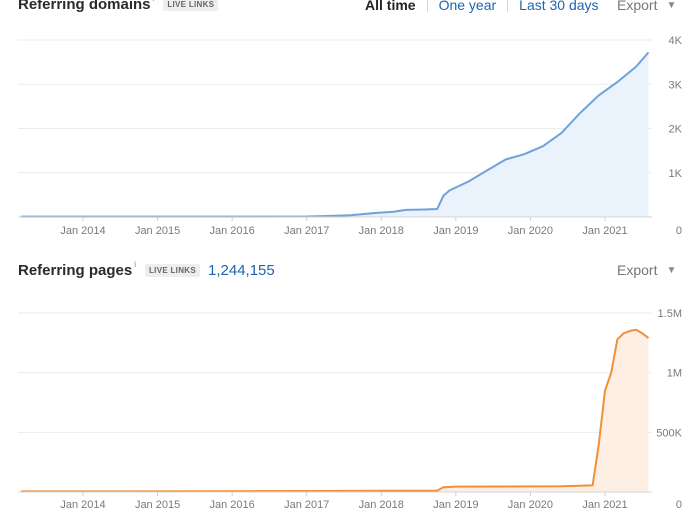 The width and height of the screenshot is (700, 513). Describe the element at coordinates (241, 270) in the screenshot. I see `referring-pages-total: 1,244,155` at that location.